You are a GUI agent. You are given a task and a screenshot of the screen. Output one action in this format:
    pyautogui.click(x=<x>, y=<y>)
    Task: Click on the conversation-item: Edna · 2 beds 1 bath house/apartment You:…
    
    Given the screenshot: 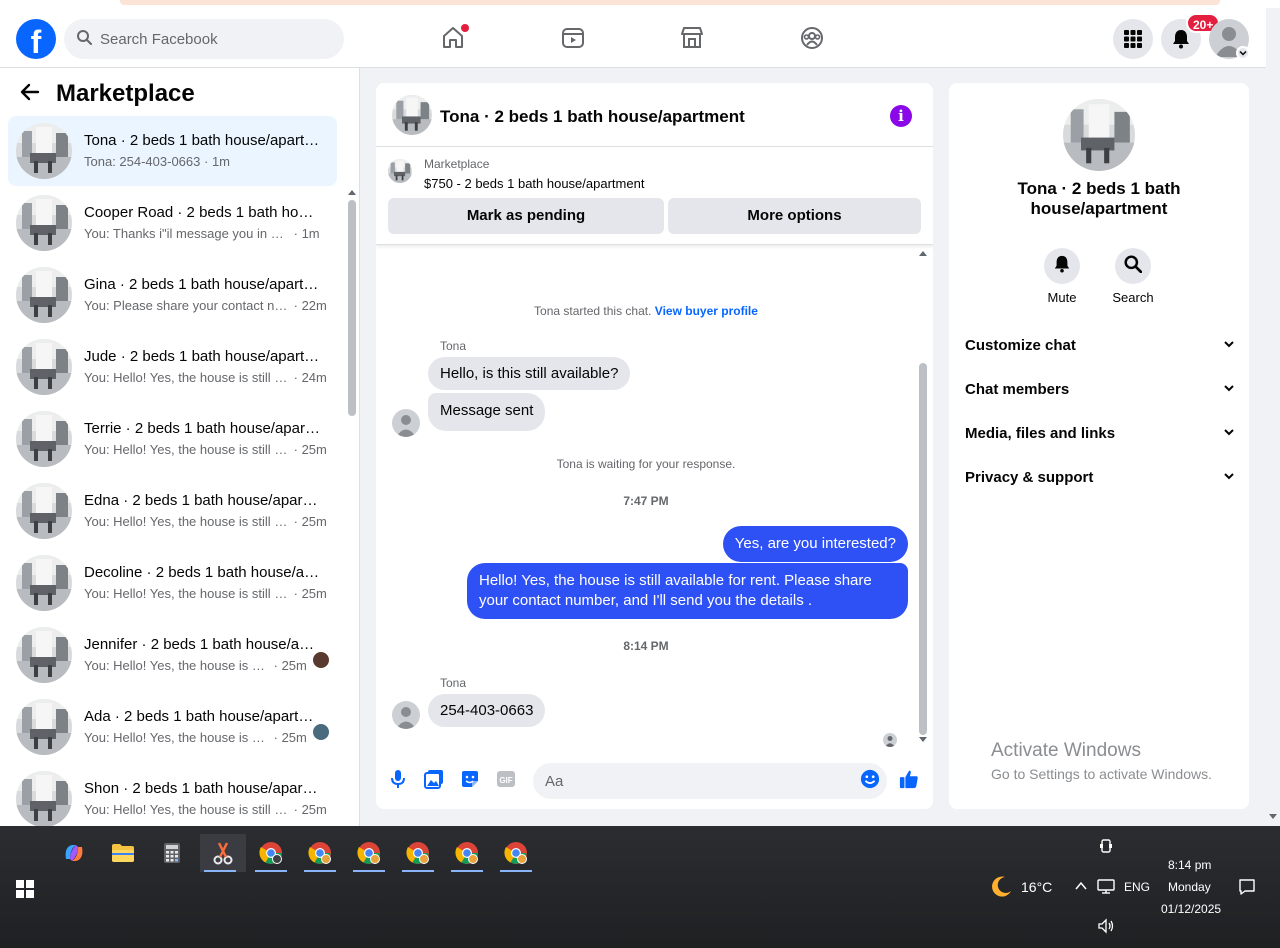 What is the action you would take?
    pyautogui.click(x=172, y=511)
    